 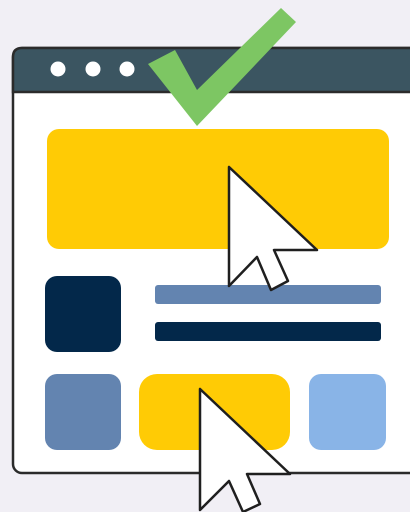 I want to click on tile-left, so click(x=83, y=412).